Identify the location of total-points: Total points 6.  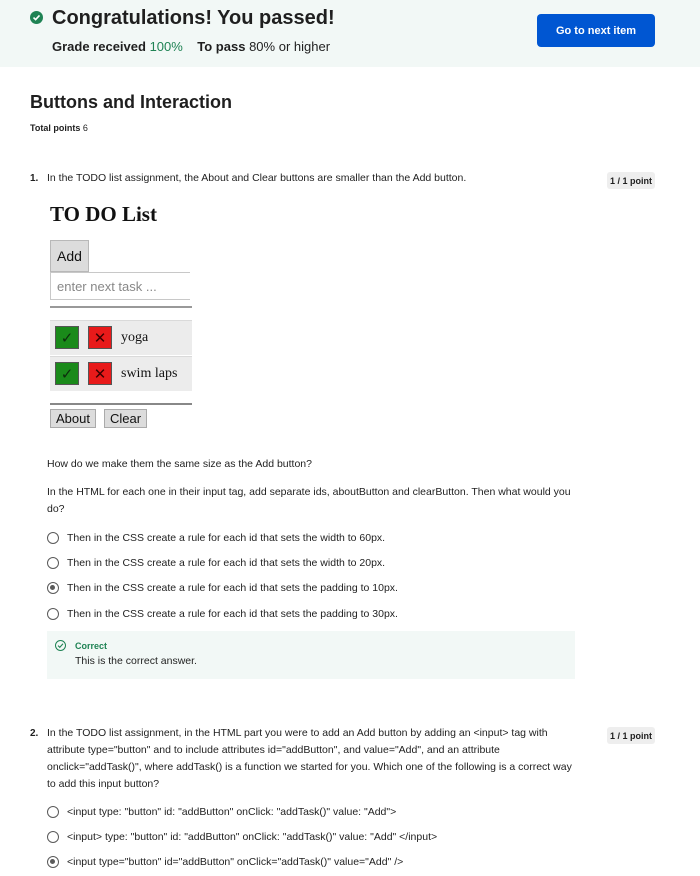
(59, 128).